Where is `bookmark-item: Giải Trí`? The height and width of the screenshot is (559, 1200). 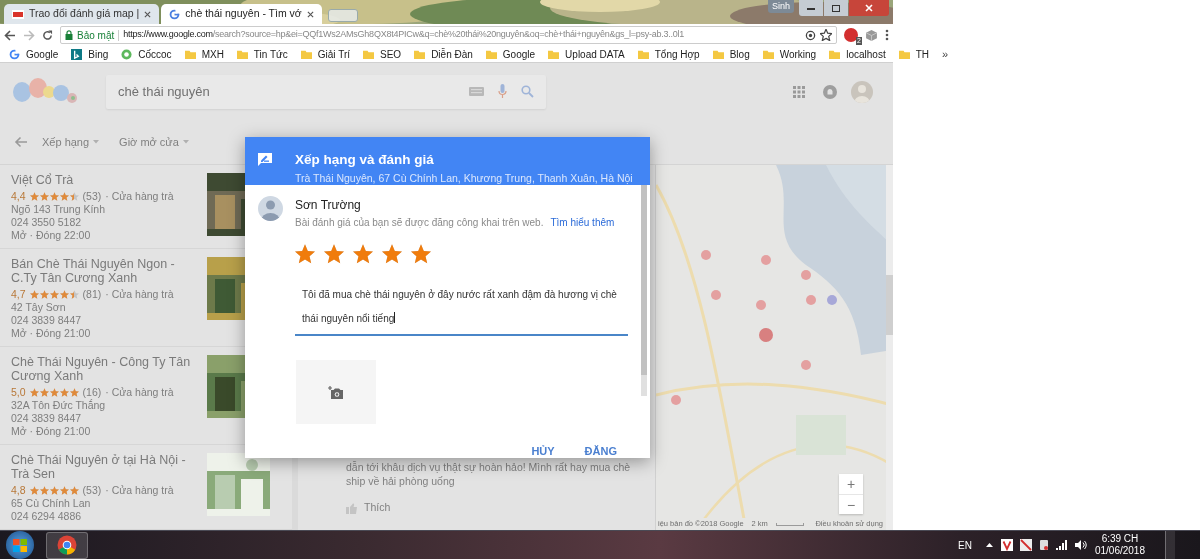
bookmark-item: Giải Trí is located at coordinates (325, 54).